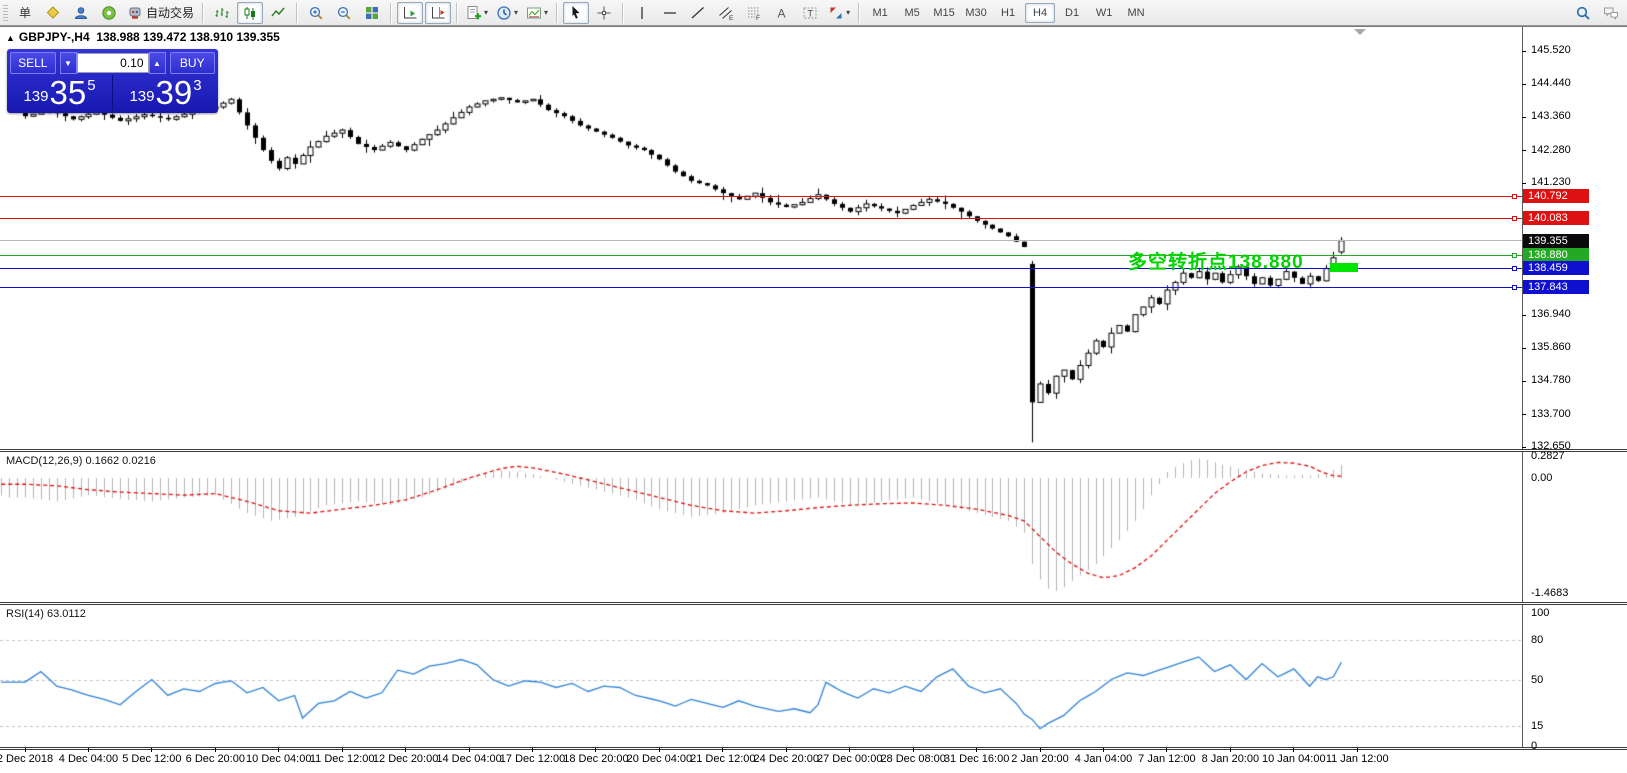 The width and height of the screenshot is (1627, 773). Describe the element at coordinates (507, 13) in the screenshot. I see `periods-button: ▾` at that location.